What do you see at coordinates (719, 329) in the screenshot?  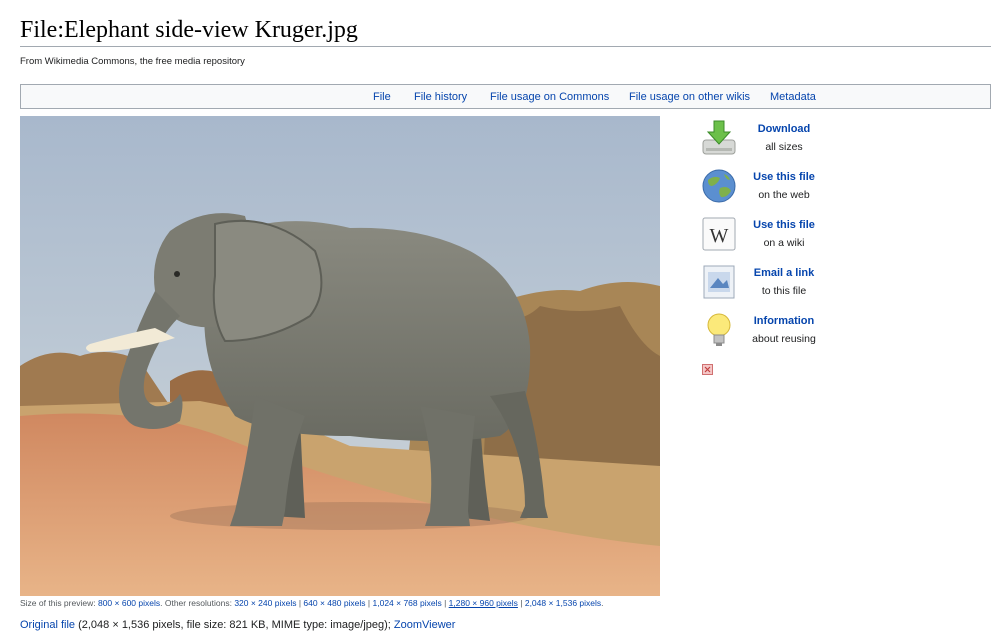 I see `lightbulb-icon` at bounding box center [719, 329].